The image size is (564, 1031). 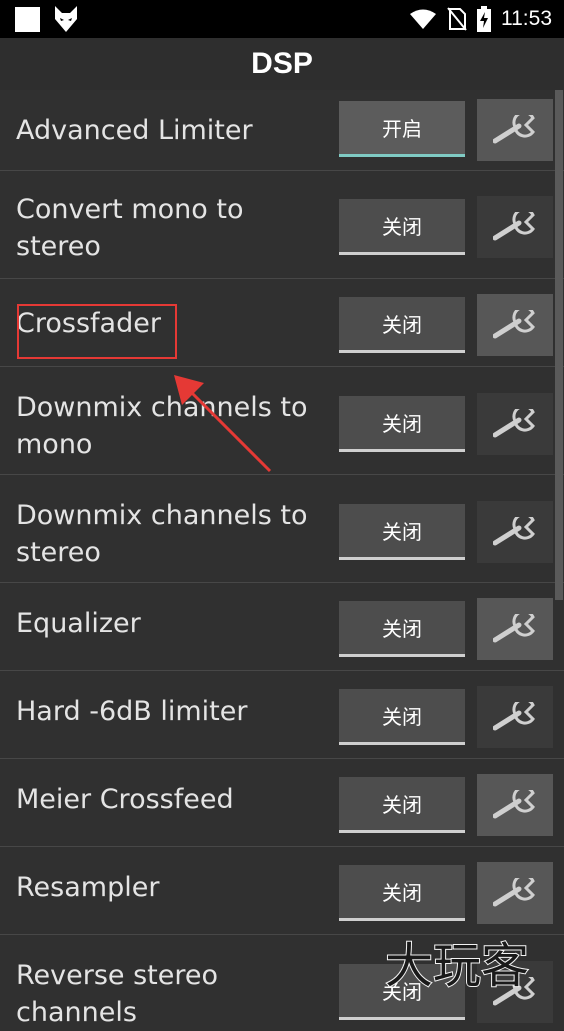 I want to click on status-clock: 11:53, so click(x=526, y=18).